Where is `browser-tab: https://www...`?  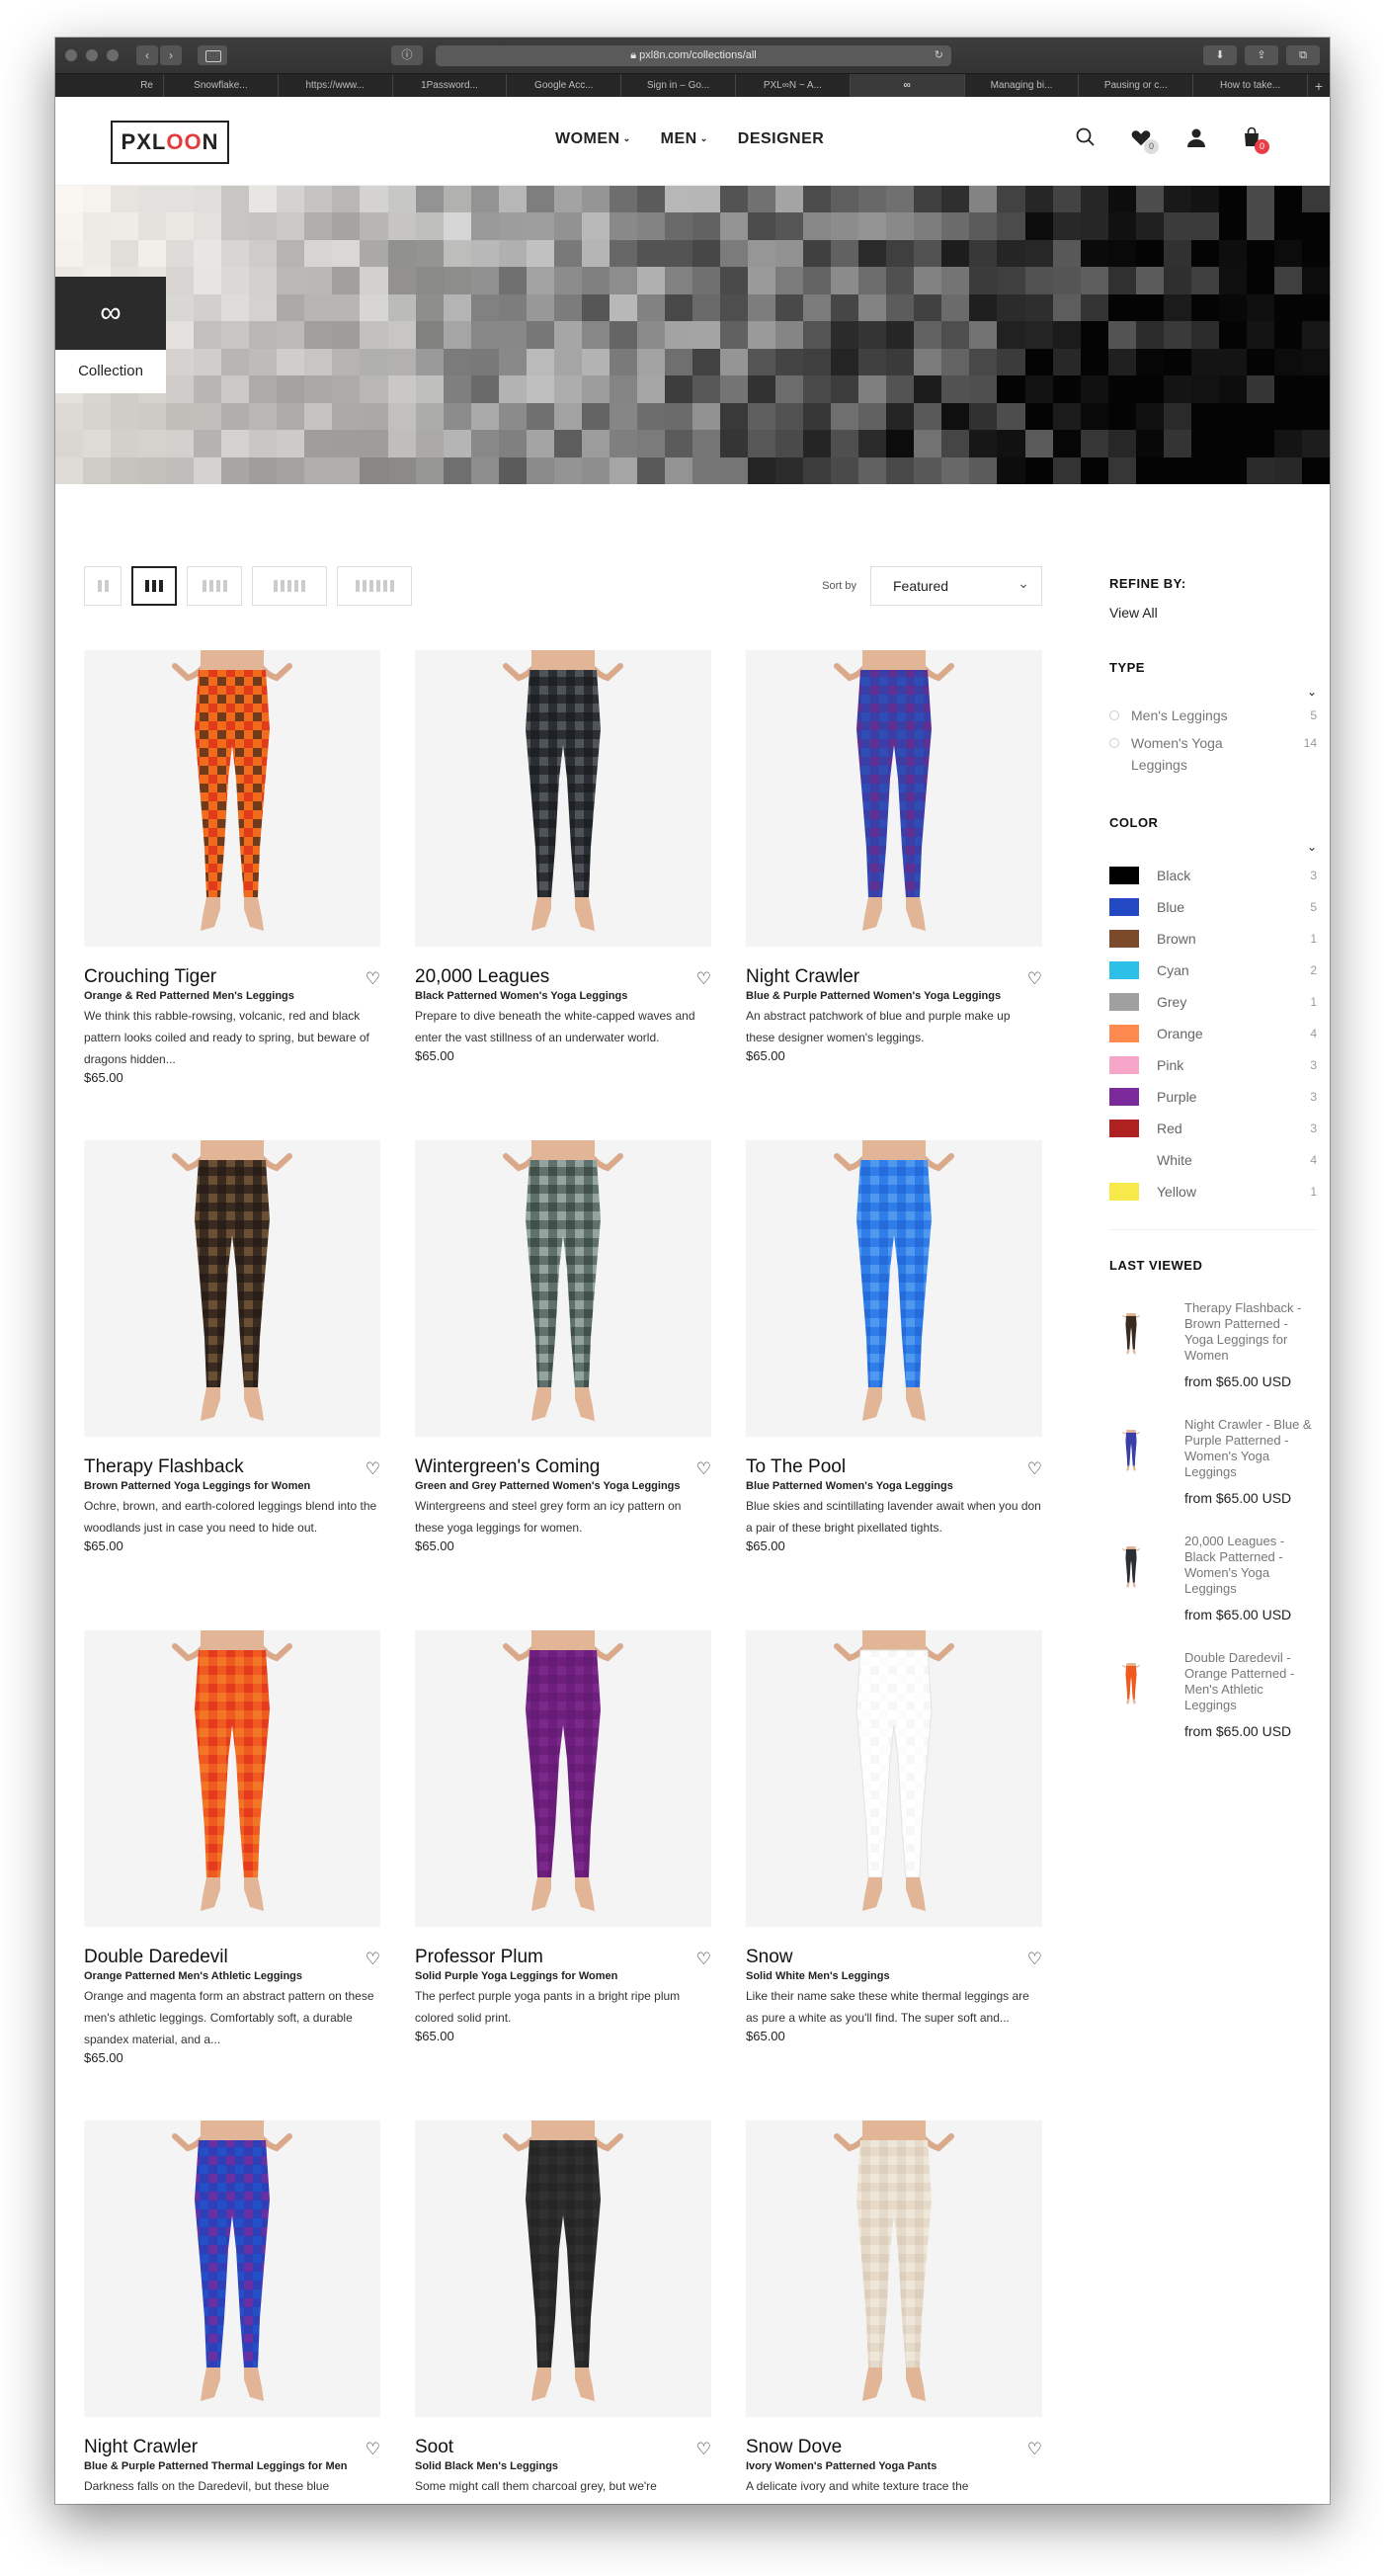
browser-tab: https://www... is located at coordinates (336, 85).